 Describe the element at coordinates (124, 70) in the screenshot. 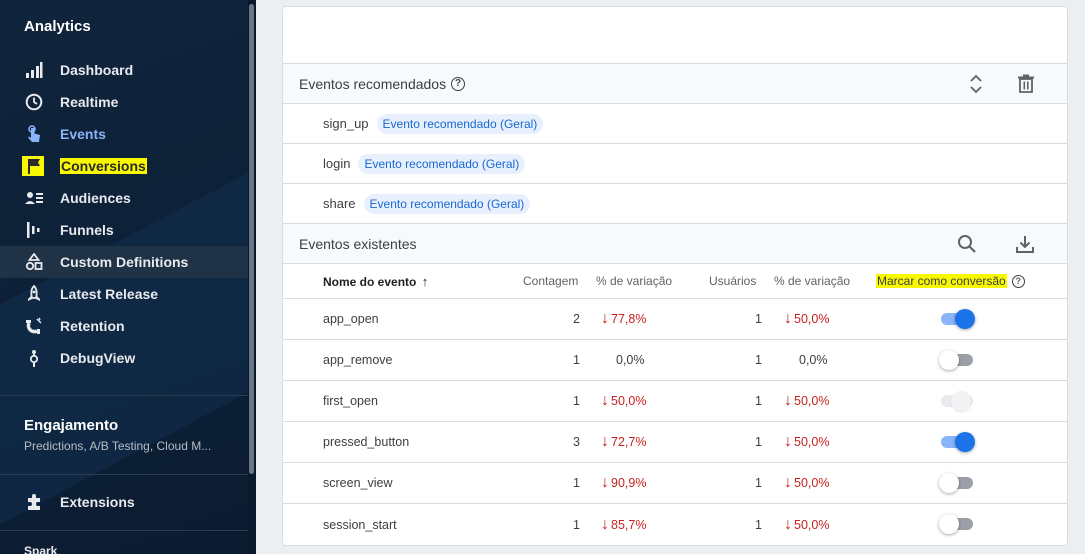

I see `sidebar-item-dashboard: Dashboard` at that location.